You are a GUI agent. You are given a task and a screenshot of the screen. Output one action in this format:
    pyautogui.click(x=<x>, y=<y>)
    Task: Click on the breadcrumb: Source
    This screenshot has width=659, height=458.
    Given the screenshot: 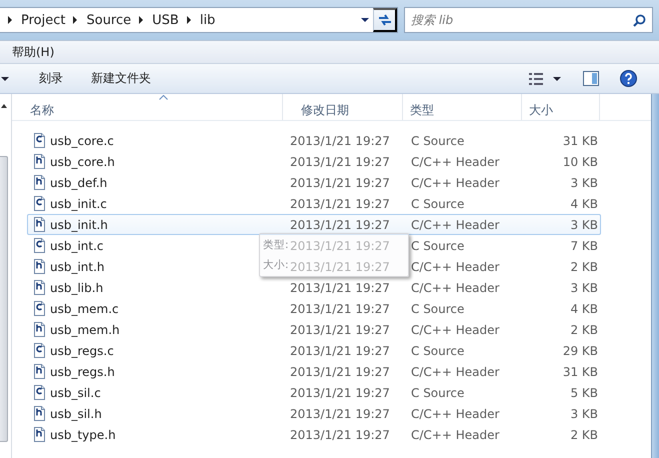 What is the action you would take?
    pyautogui.click(x=109, y=20)
    